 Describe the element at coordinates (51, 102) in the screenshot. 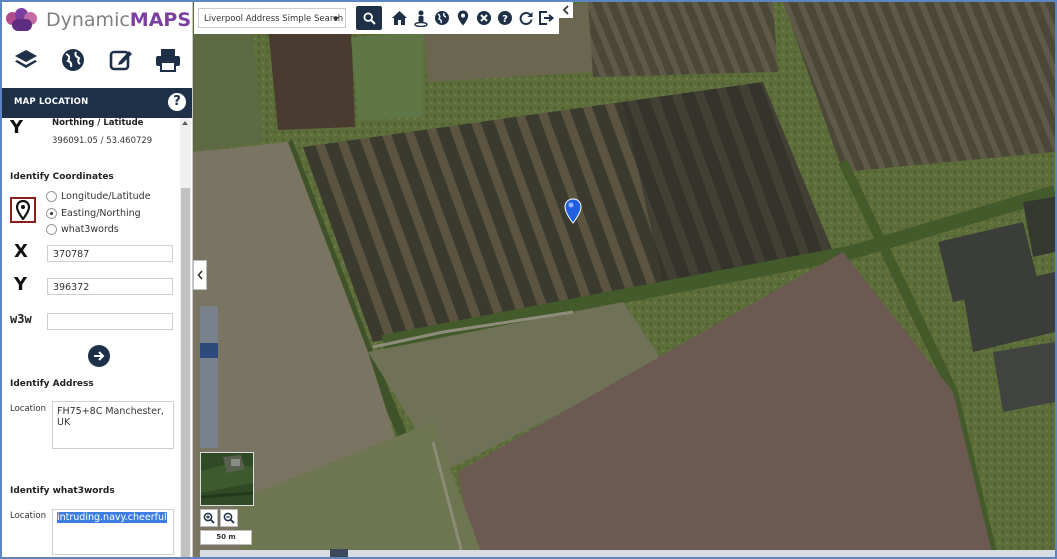

I see `panel-title: MAP LOCATION` at that location.